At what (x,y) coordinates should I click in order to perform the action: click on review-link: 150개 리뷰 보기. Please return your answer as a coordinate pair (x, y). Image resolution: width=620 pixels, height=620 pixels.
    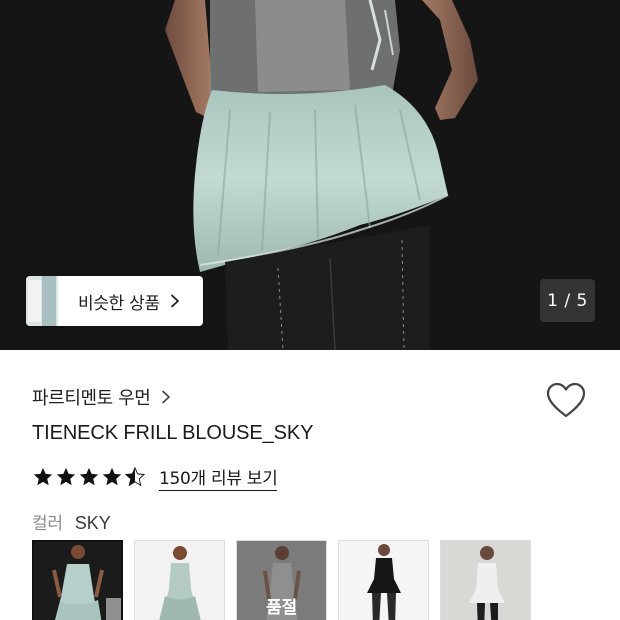
    Looking at the image, I should click on (218, 477).